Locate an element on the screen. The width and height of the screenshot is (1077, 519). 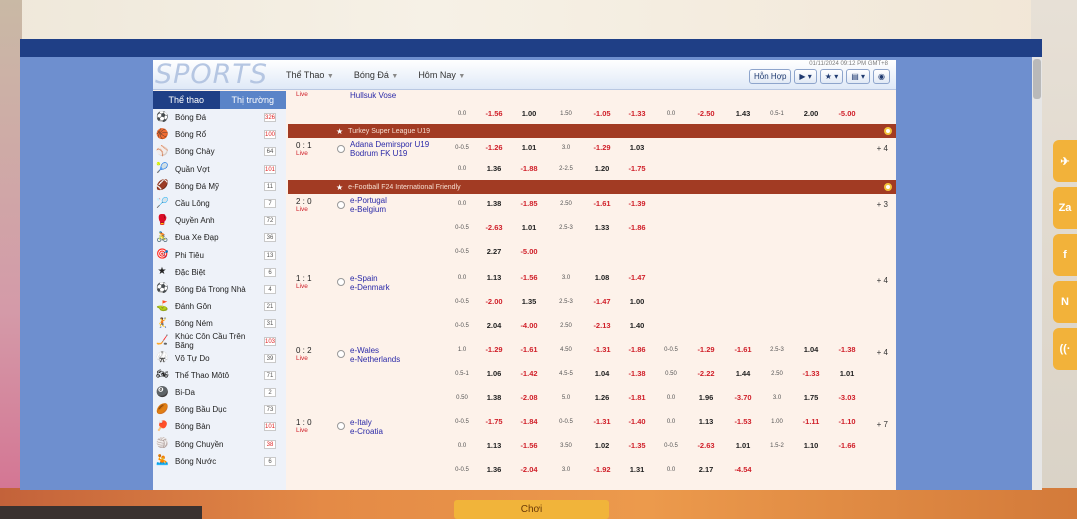
sidebar-item-sport: 🎾 Quần Vợt 101 is located at coordinates (219, 169).